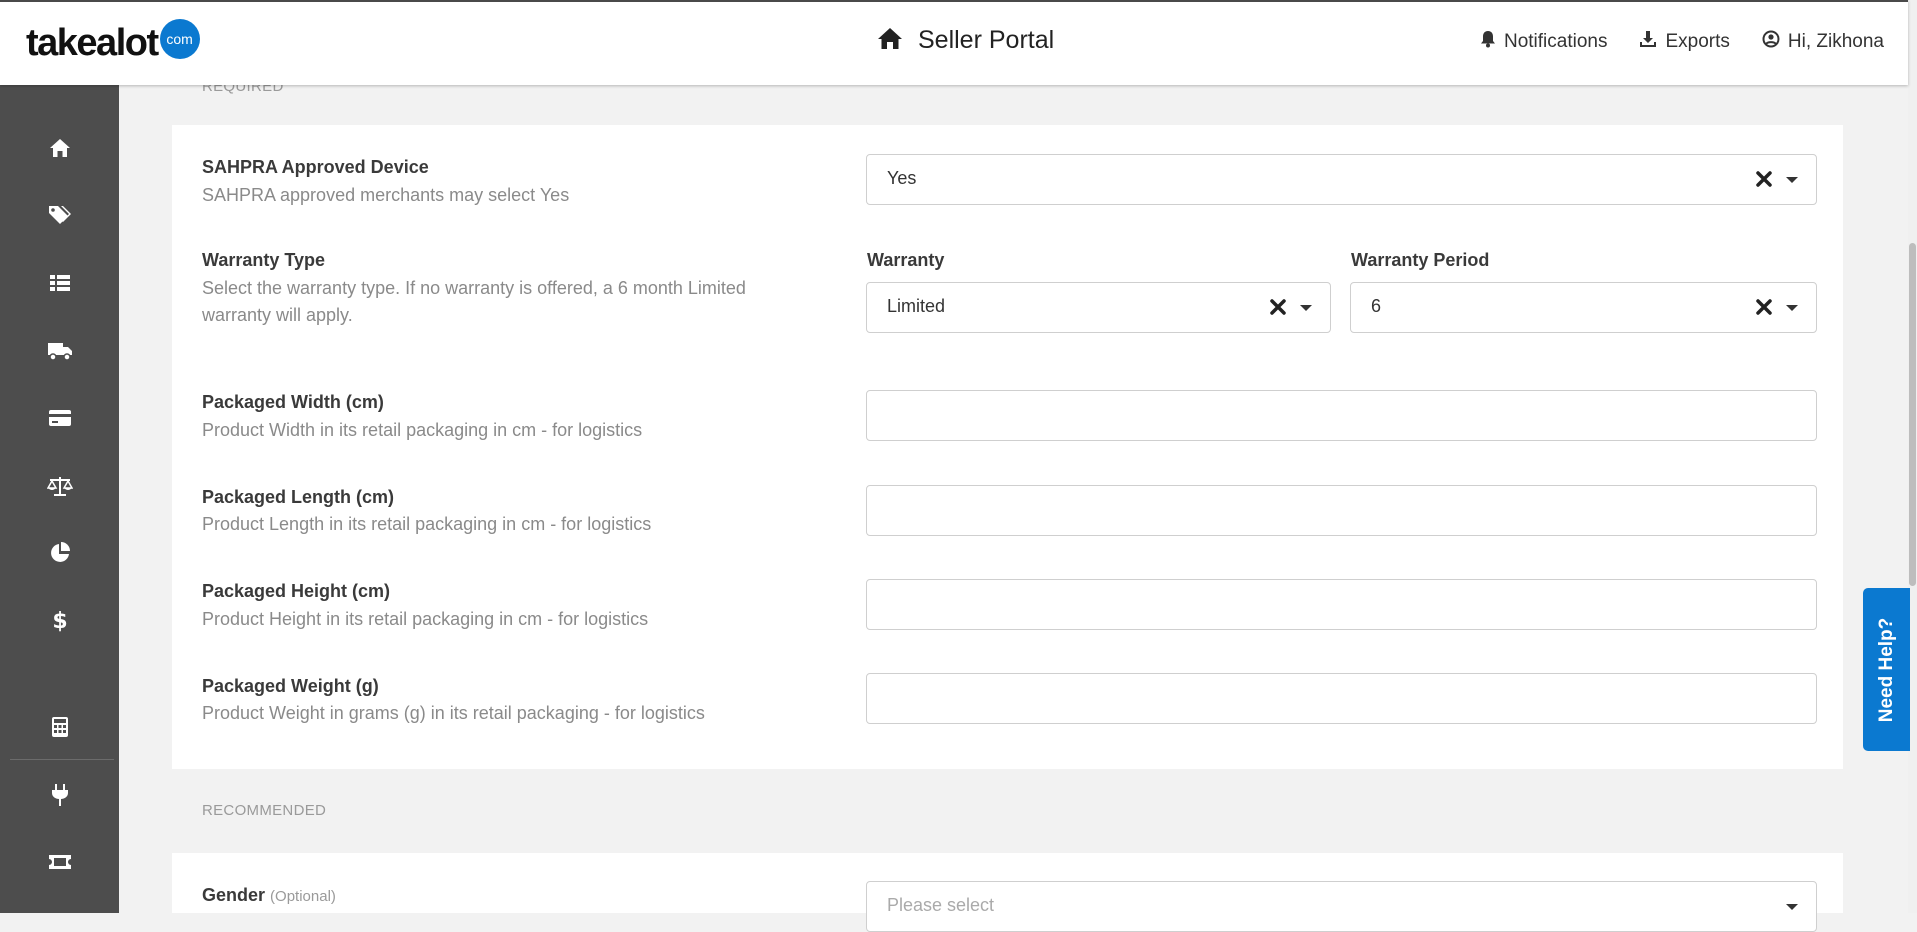 The image size is (1917, 932). I want to click on gender-label: Gender, so click(234, 895).